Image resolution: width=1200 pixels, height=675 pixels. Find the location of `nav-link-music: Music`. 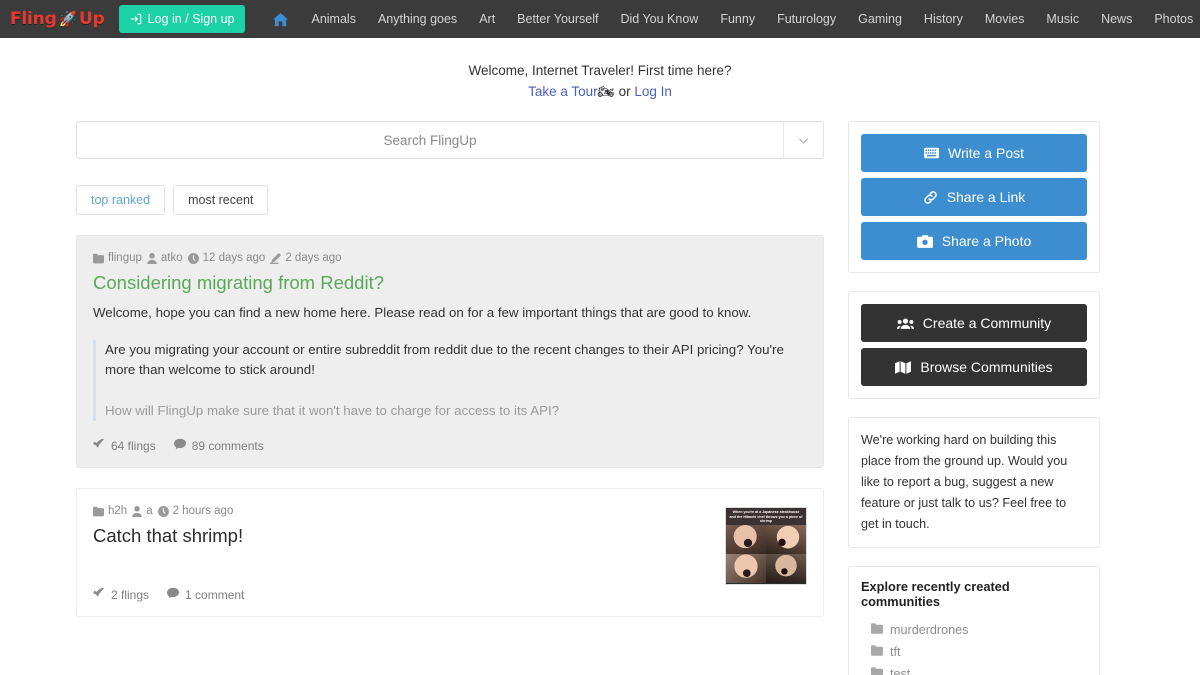

nav-link-music: Music is located at coordinates (1062, 19).